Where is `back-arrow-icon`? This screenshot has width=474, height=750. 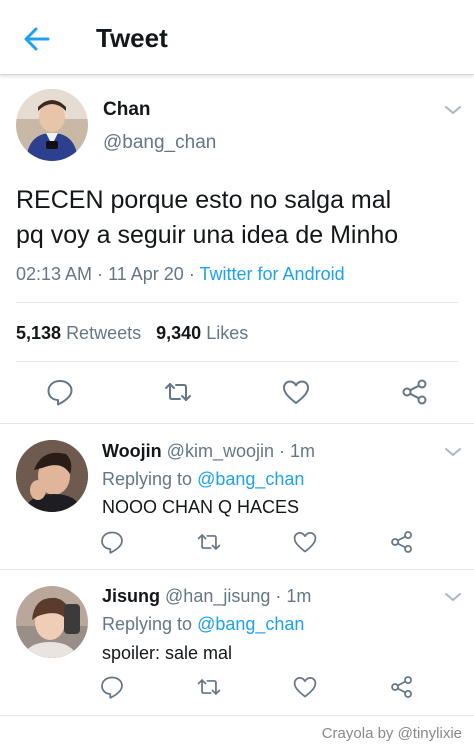
back-arrow-icon is located at coordinates (37, 39).